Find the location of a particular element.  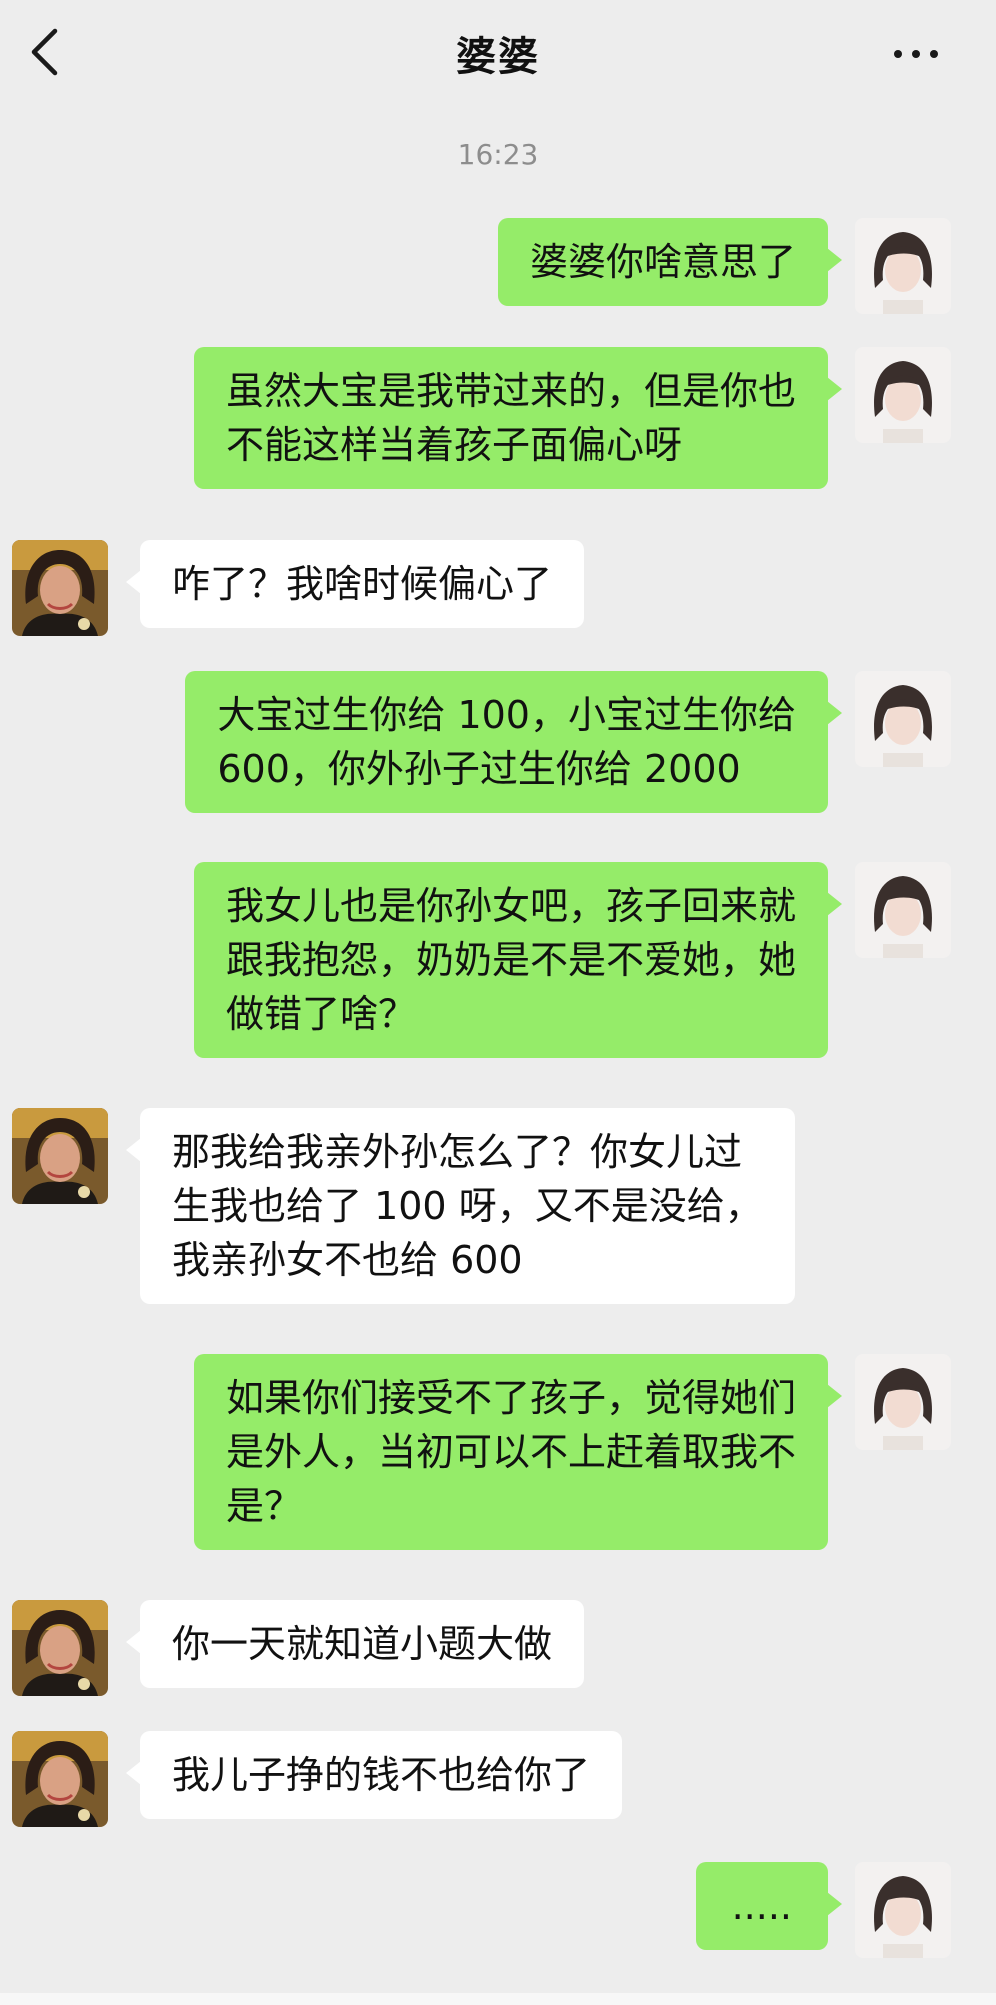

message-bubble-incoming: 咋了？我啥时候偏心了 is located at coordinates (355, 584).